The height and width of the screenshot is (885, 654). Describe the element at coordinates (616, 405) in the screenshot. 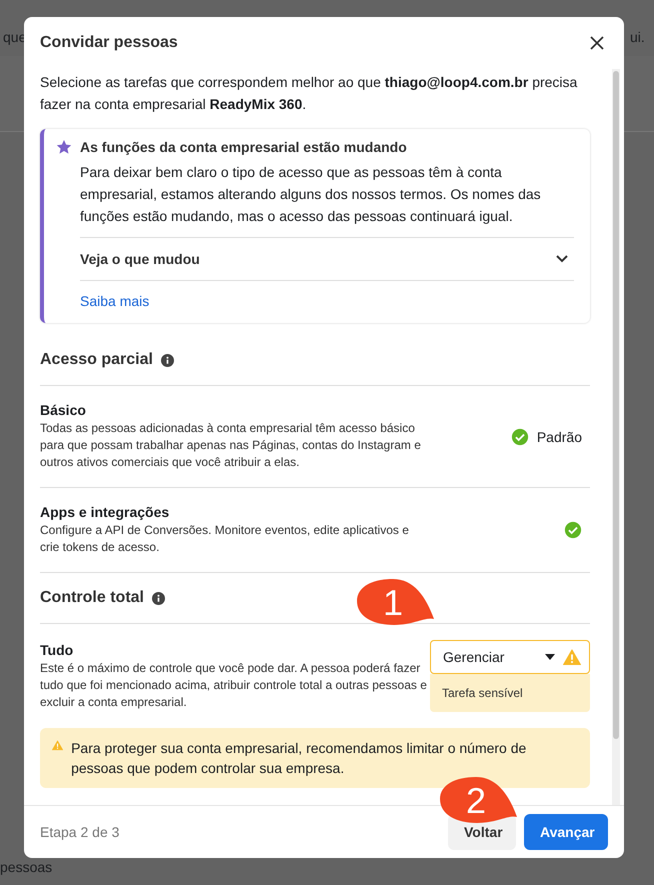

I see `scrollbar-thumb` at that location.